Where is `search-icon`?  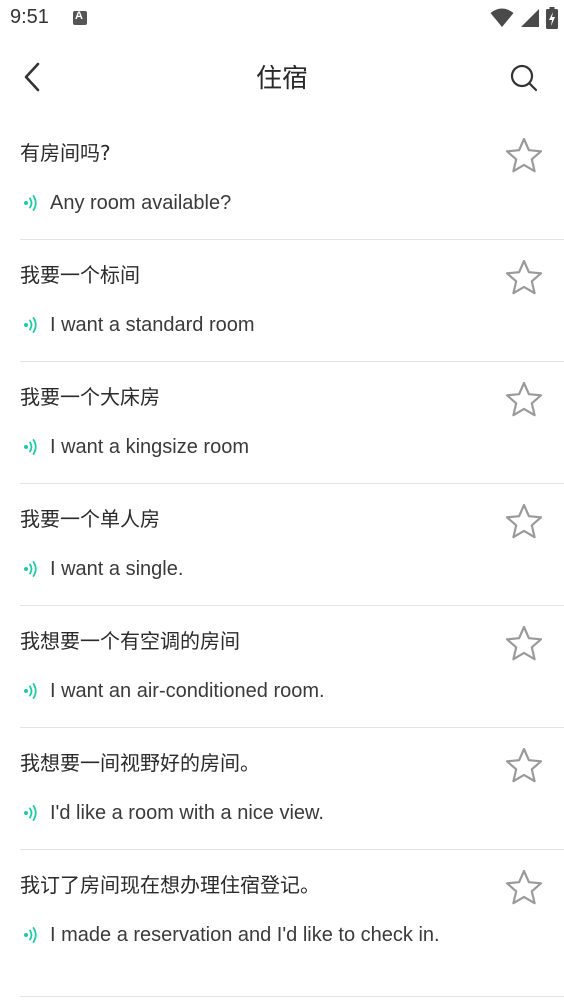
search-icon is located at coordinates (524, 78).